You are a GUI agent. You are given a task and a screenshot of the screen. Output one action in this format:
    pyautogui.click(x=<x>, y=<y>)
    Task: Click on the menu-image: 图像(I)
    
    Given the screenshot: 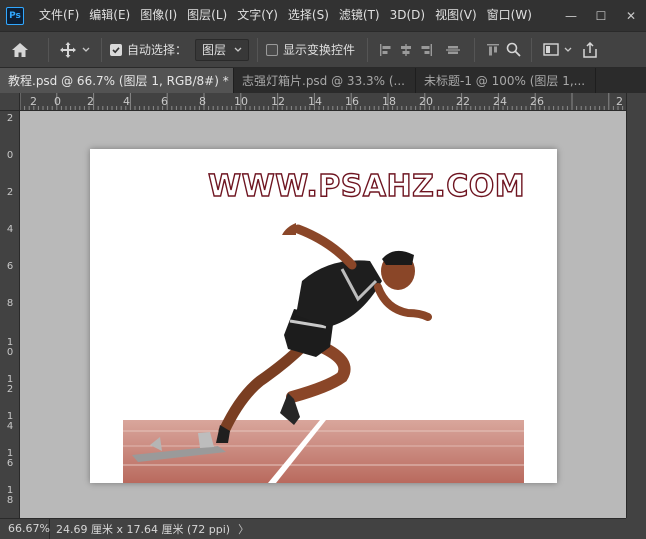 What is the action you would take?
    pyautogui.click(x=158, y=15)
    